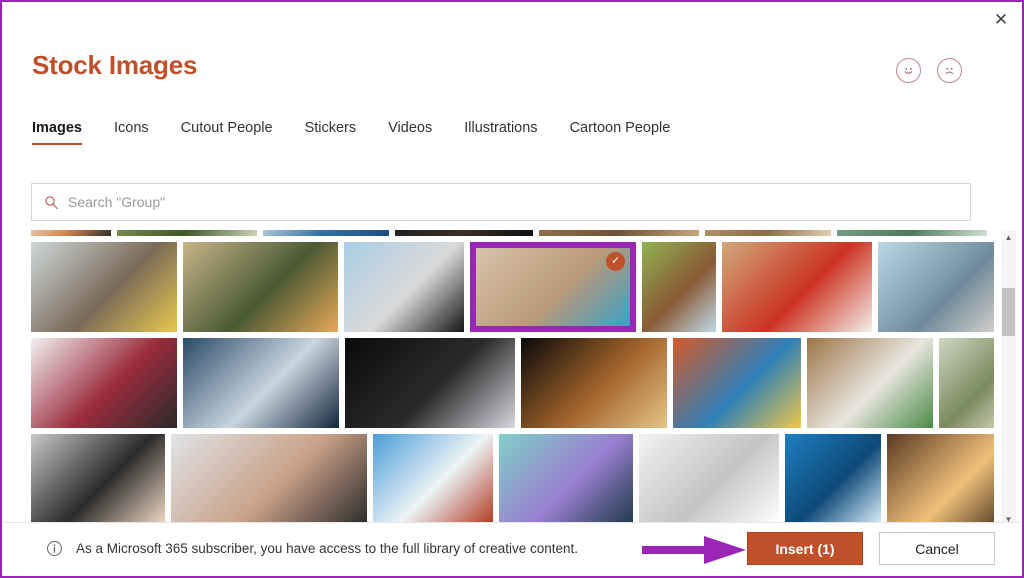 This screenshot has height=578, width=1024. Describe the element at coordinates (1001, 19) in the screenshot. I see `close-icon: ✕` at that location.